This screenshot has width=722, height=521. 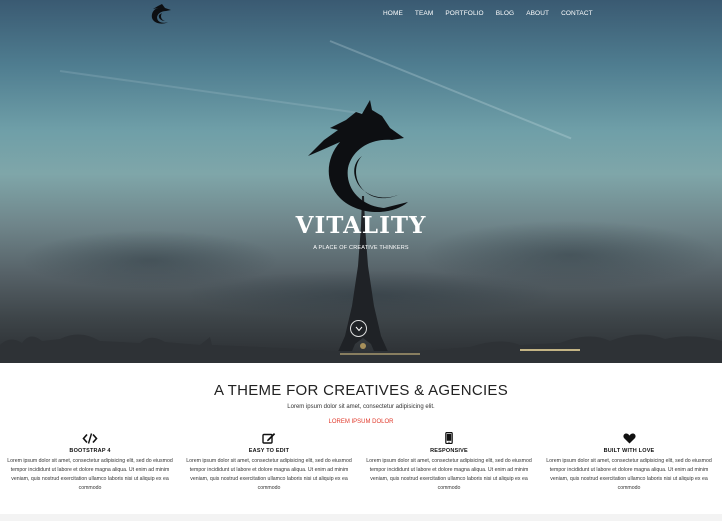 What do you see at coordinates (393, 13) in the screenshot?
I see `nav-item-home: HOME` at bounding box center [393, 13].